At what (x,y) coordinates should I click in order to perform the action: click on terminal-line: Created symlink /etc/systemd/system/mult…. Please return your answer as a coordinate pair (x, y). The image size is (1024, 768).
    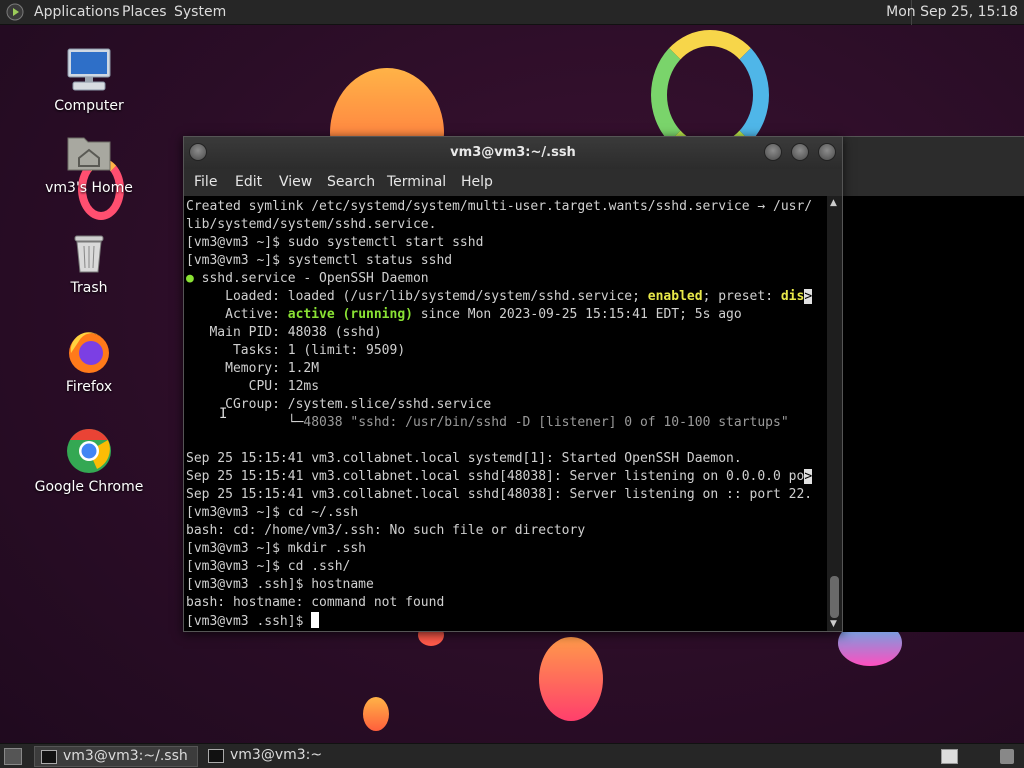
    Looking at the image, I should click on (499, 206).